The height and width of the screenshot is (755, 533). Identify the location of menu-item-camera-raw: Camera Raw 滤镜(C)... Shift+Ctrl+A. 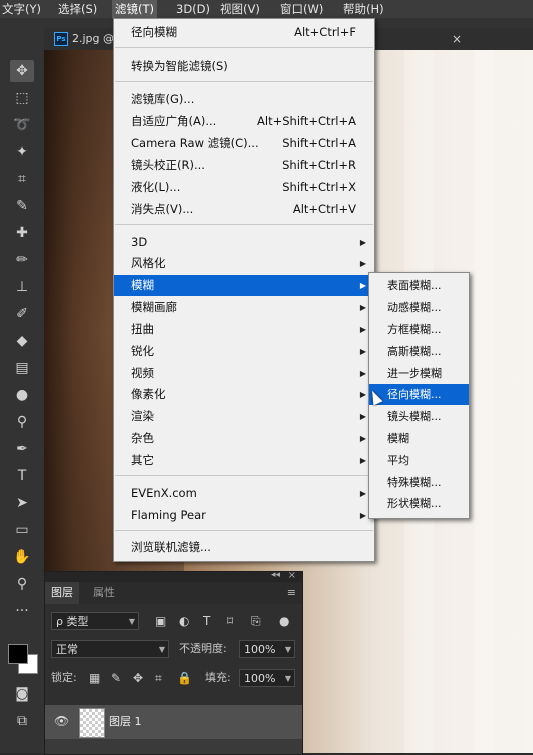
(244, 143).